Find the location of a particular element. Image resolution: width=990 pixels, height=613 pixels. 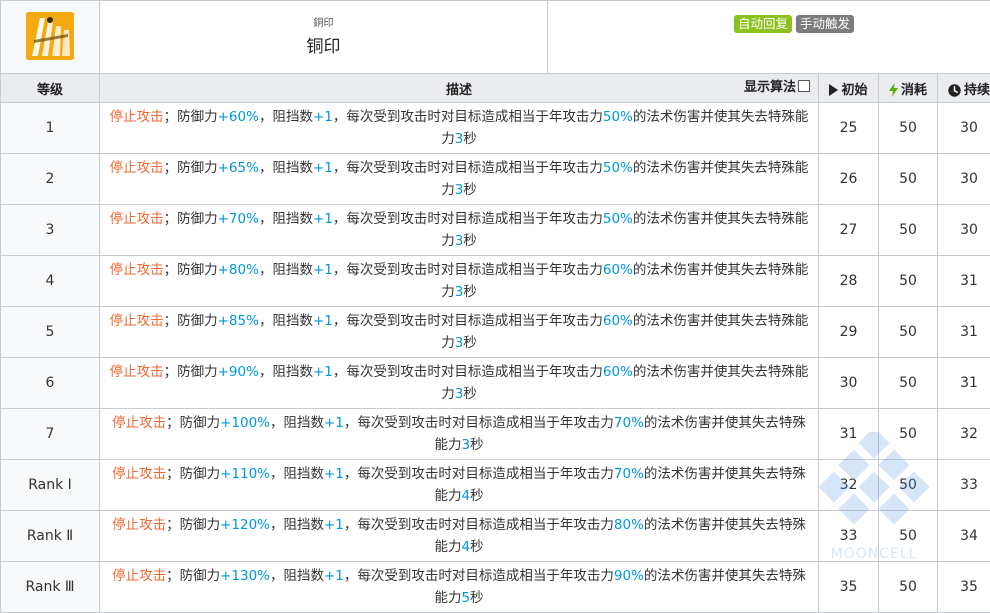

initial-sp-label: 初始 is located at coordinates (854, 90).